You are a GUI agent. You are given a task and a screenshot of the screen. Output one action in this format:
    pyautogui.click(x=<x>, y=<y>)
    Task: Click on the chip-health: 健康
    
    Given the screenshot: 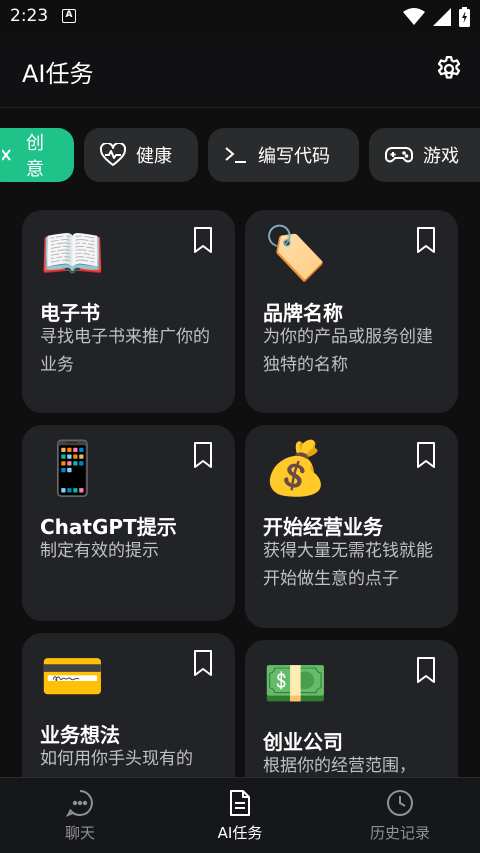 What is the action you would take?
    pyautogui.click(x=141, y=155)
    